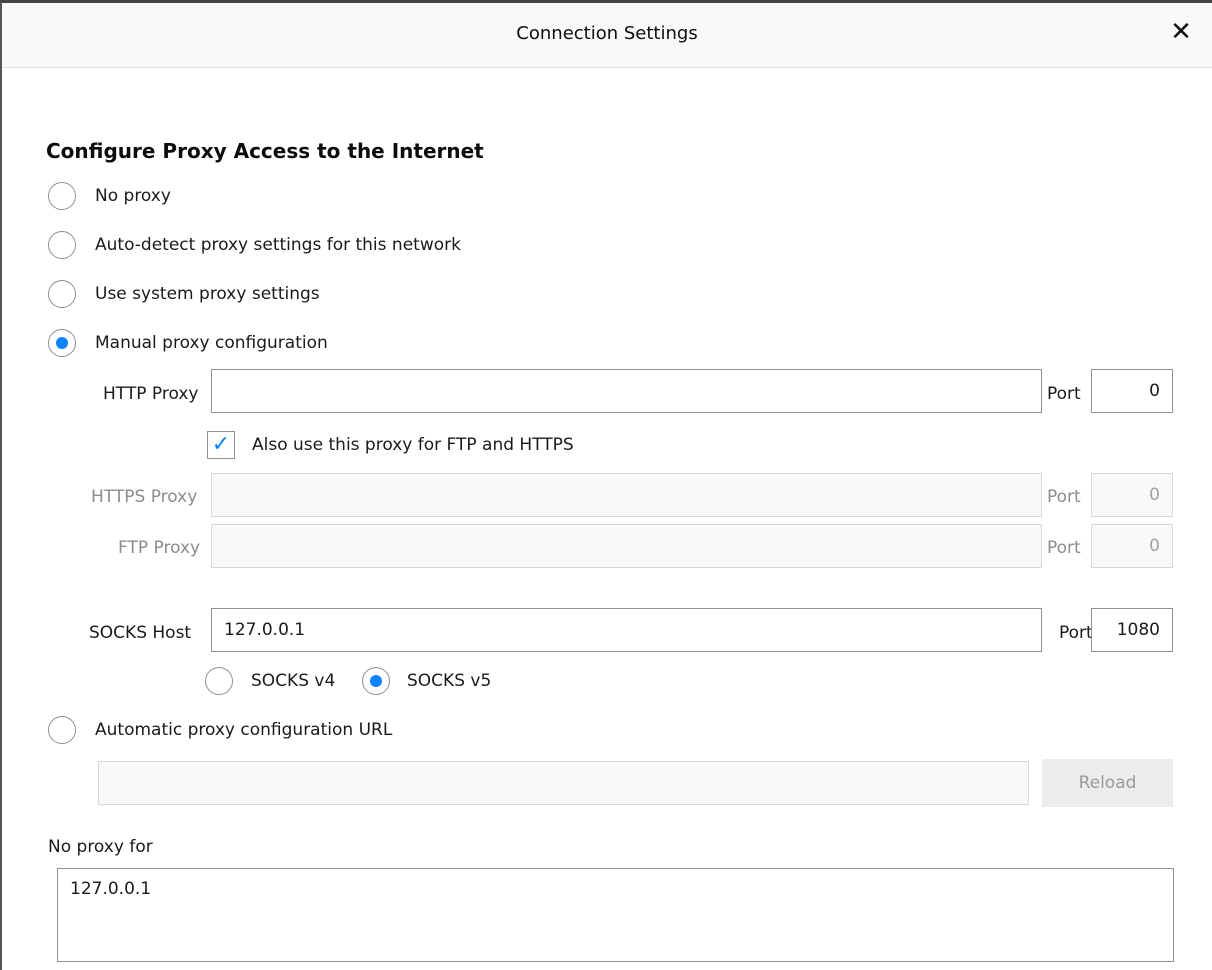 The width and height of the screenshot is (1212, 970). What do you see at coordinates (221, 445) in the screenshot?
I see `also-use-proxy-checkbox: ✓` at bounding box center [221, 445].